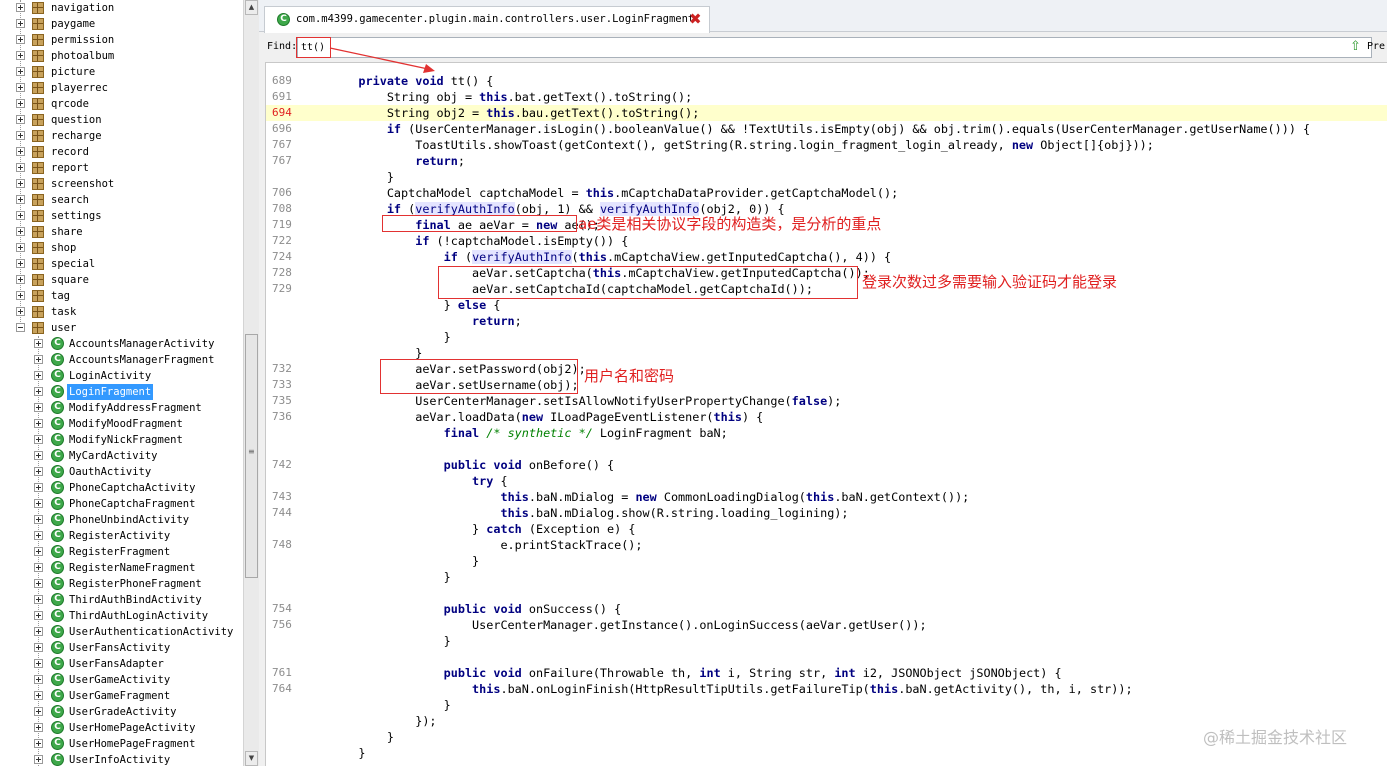 The width and height of the screenshot is (1387, 766). What do you see at coordinates (121, 88) in the screenshot?
I see `tree-package-playerrec: playerrec` at bounding box center [121, 88].